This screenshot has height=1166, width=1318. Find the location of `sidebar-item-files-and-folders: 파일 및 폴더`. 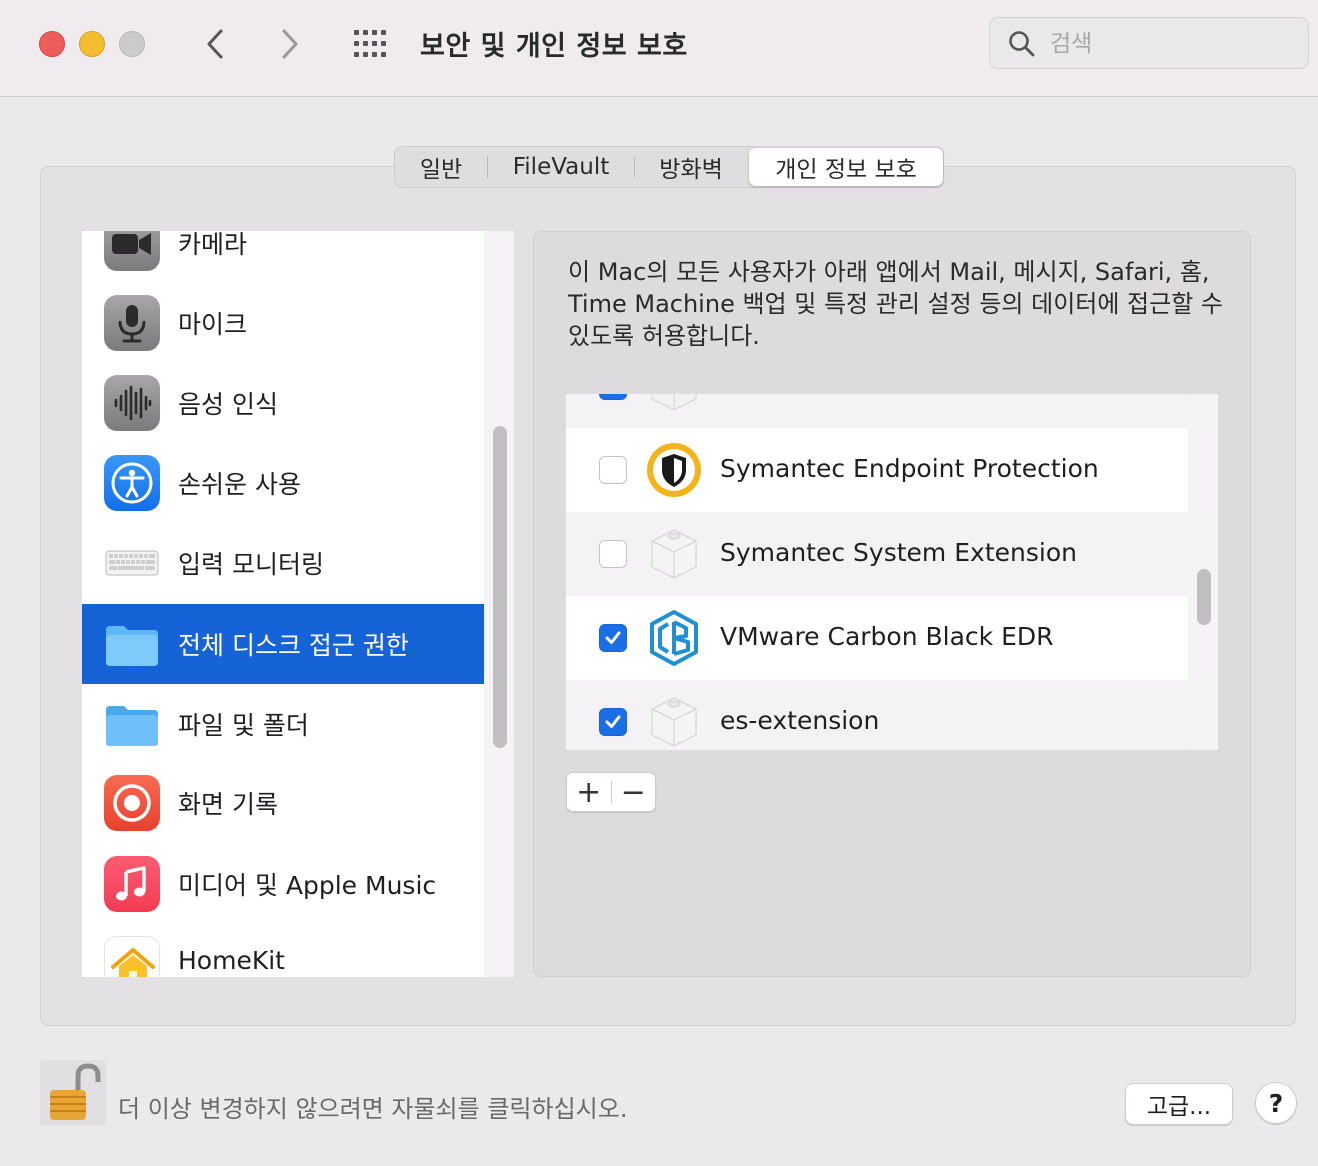

sidebar-item-files-and-folders: 파일 및 폴더 is located at coordinates (283, 724).